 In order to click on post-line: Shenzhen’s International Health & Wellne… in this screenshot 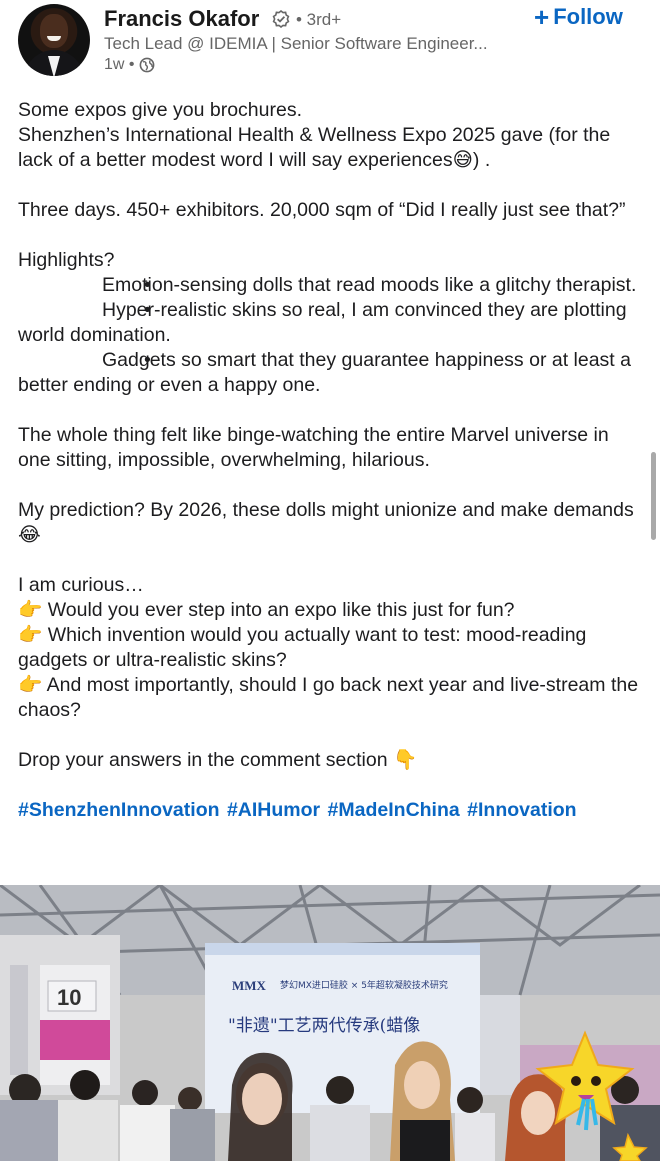, I will do `click(314, 147)`.